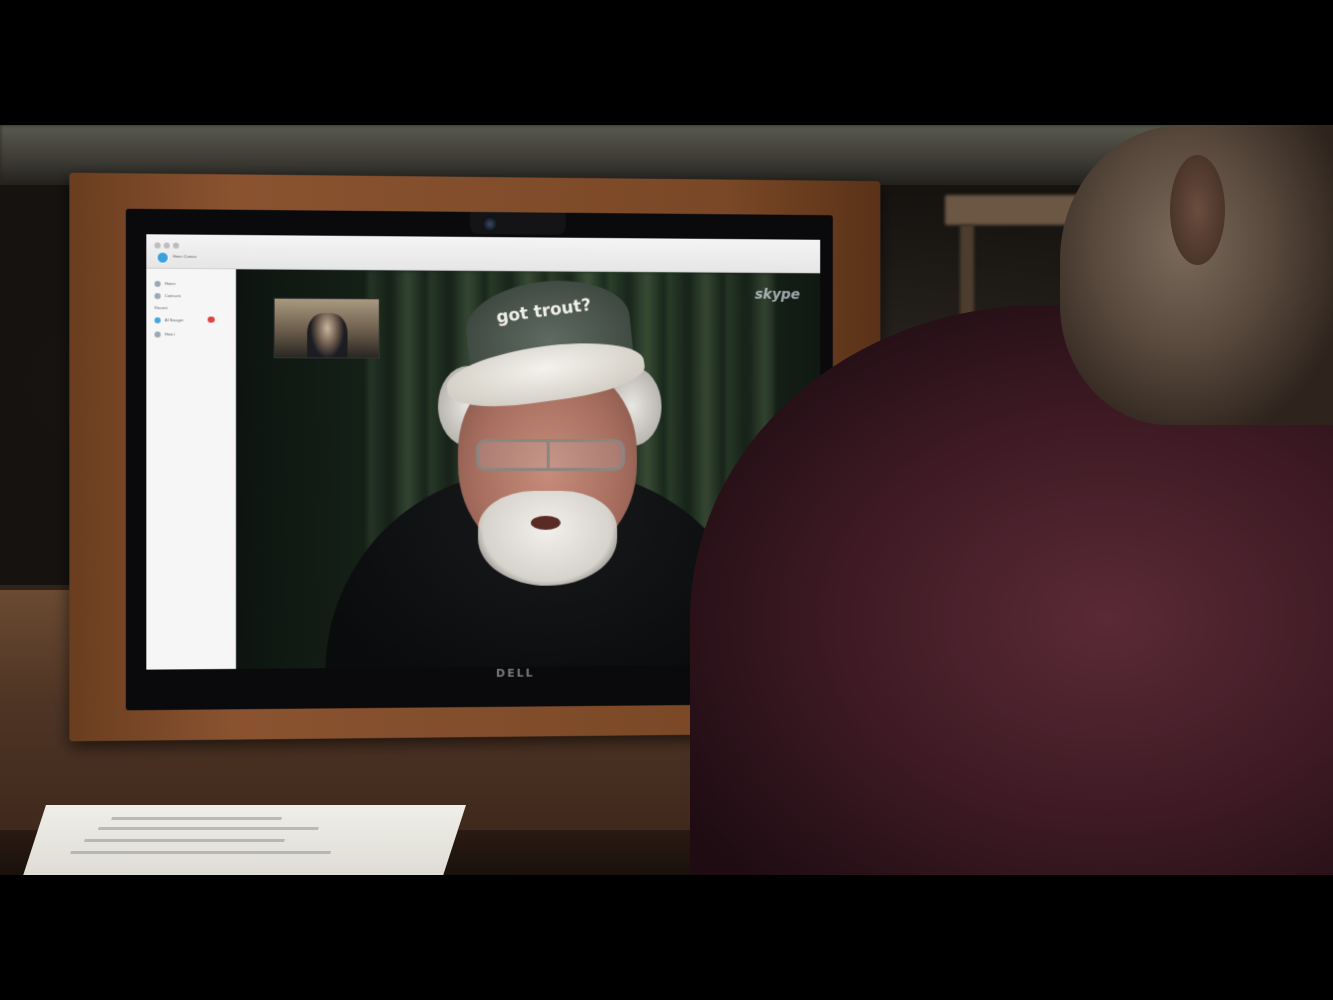 Image resolution: width=1333 pixels, height=1000 pixels. Describe the element at coordinates (185, 256) in the screenshot. I see `profile-name: Henri Camus` at that location.